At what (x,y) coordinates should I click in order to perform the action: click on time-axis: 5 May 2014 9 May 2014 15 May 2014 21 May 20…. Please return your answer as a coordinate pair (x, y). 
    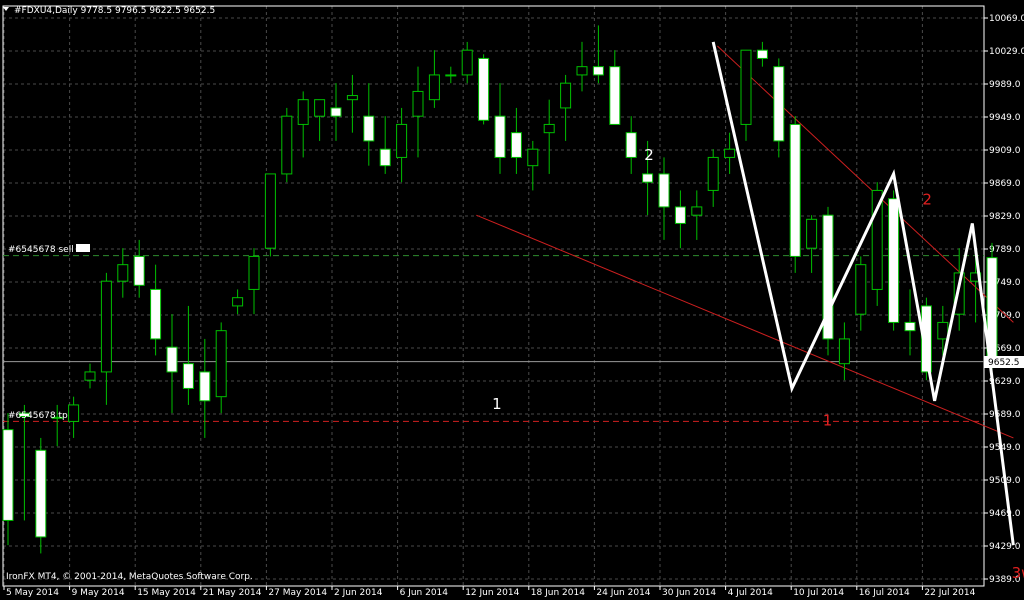
    Looking at the image, I should click on (489, 592).